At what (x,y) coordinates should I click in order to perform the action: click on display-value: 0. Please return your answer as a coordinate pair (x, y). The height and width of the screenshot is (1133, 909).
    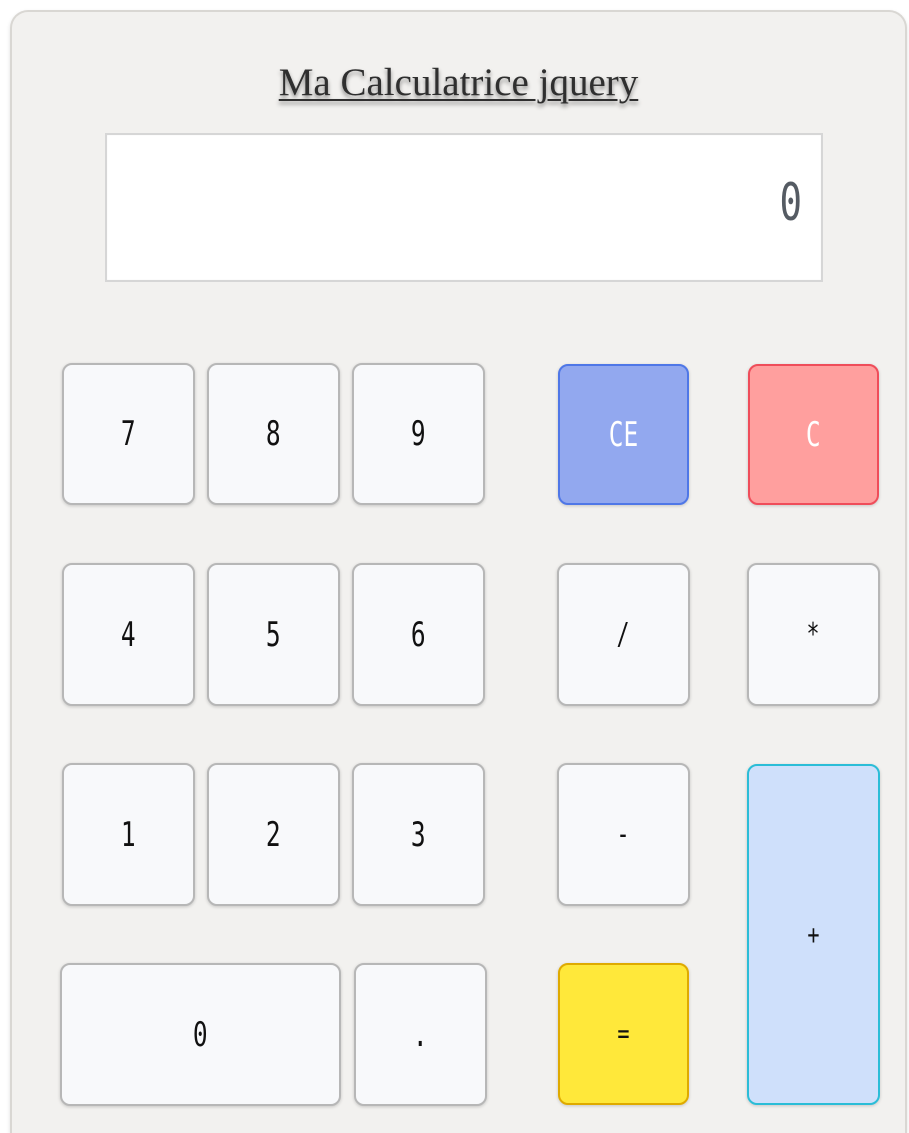
    Looking at the image, I should click on (790, 203).